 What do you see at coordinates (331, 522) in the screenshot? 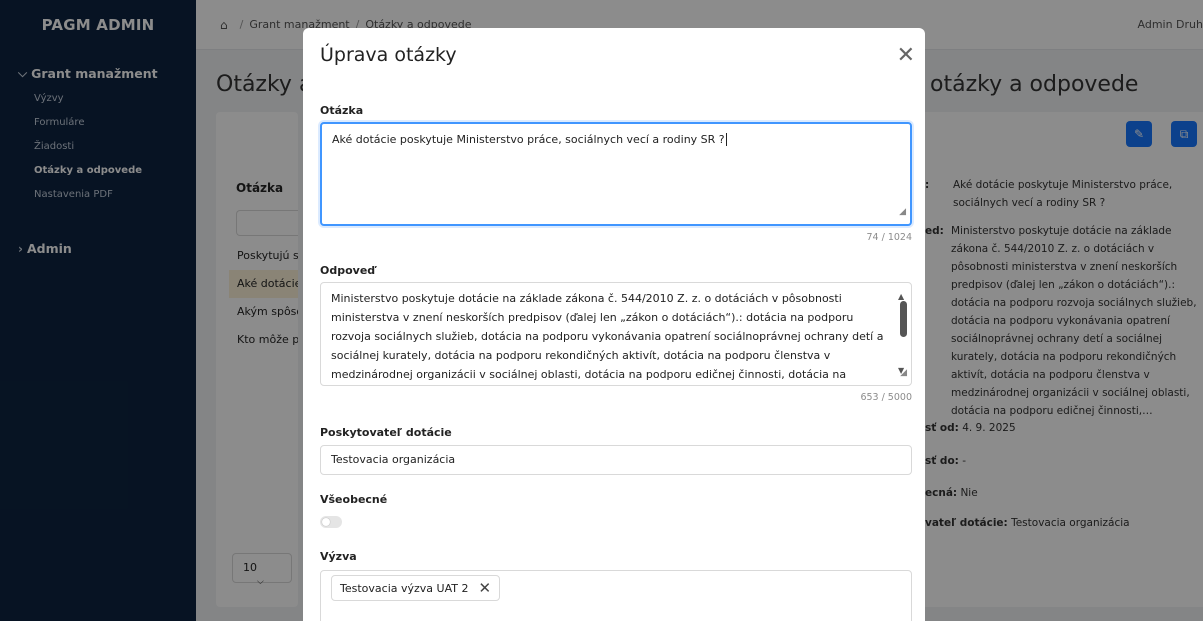
I see `general-toggle` at bounding box center [331, 522].